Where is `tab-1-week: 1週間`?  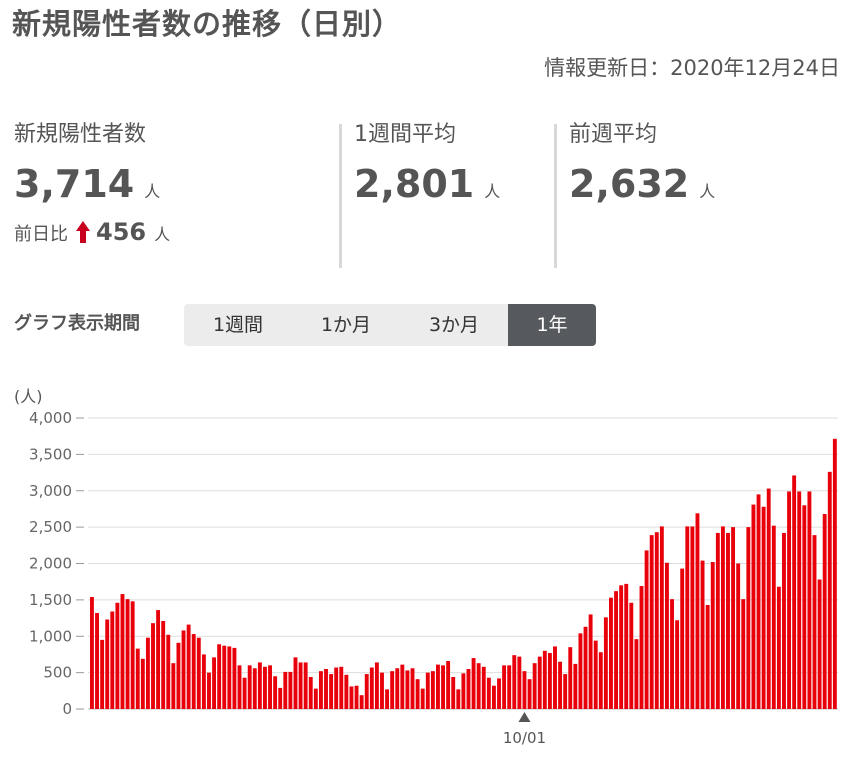
tab-1-week: 1週間 is located at coordinates (238, 325).